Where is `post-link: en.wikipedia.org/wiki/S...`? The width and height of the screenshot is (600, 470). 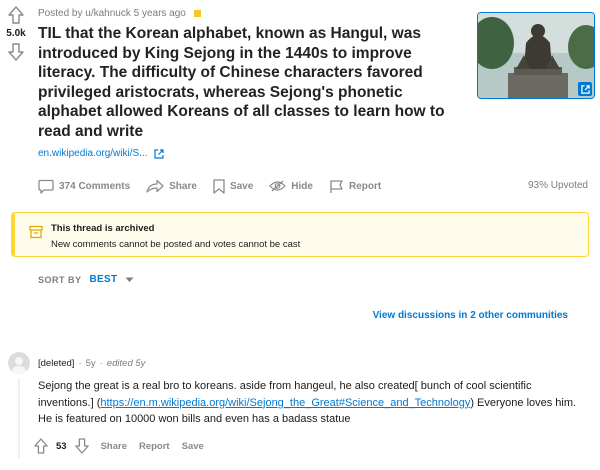
post-link: en.wikipedia.org/wiki/S... is located at coordinates (238, 153).